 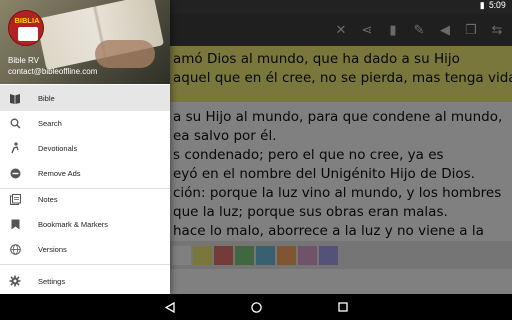 What do you see at coordinates (85, 281) in the screenshot?
I see `menu-item-settings: Settings` at bounding box center [85, 281].